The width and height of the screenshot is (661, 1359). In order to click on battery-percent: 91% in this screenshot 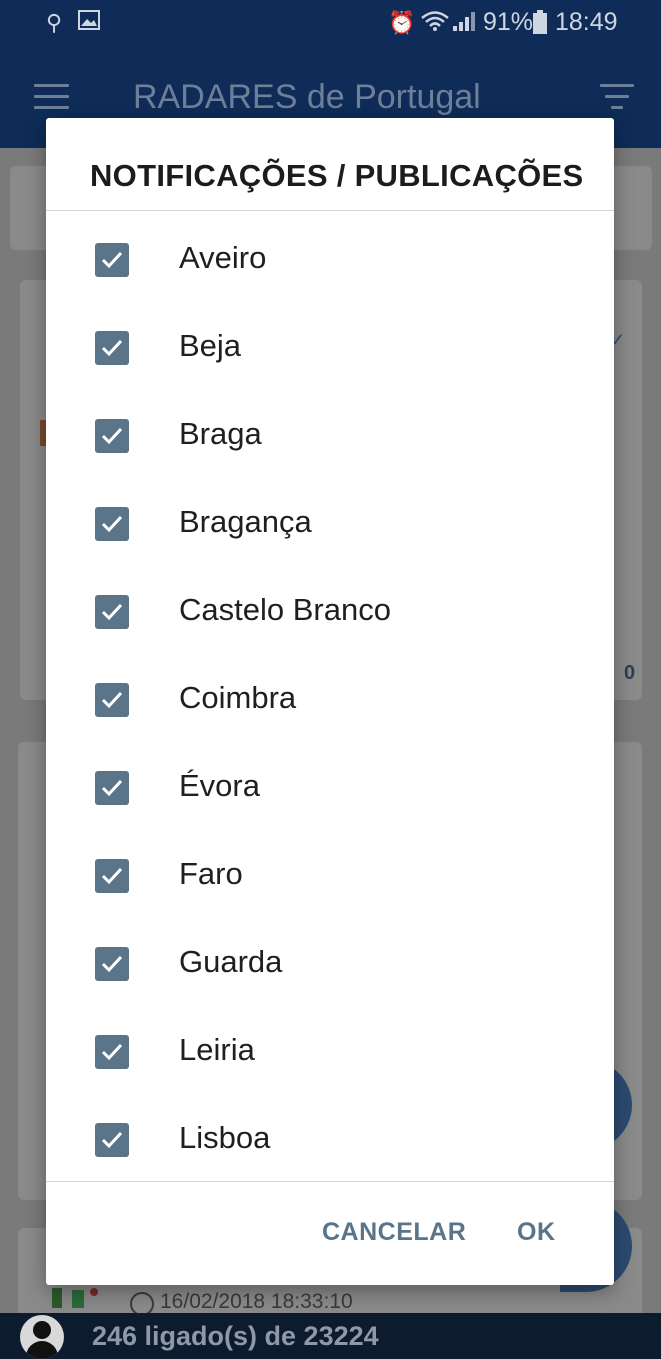, I will do `click(508, 22)`.